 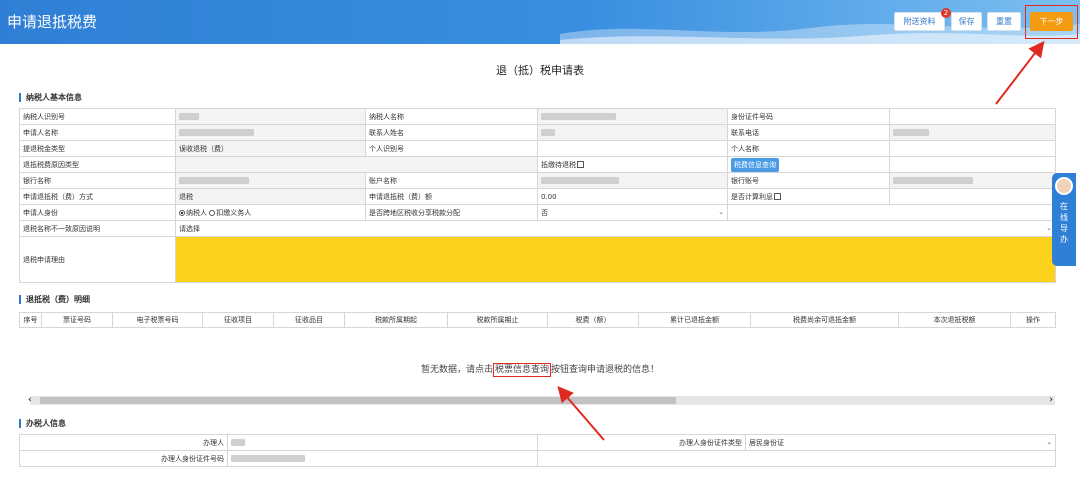 I want to click on empty-state-text-before: 暂无数据，请点击, so click(x=456, y=370).